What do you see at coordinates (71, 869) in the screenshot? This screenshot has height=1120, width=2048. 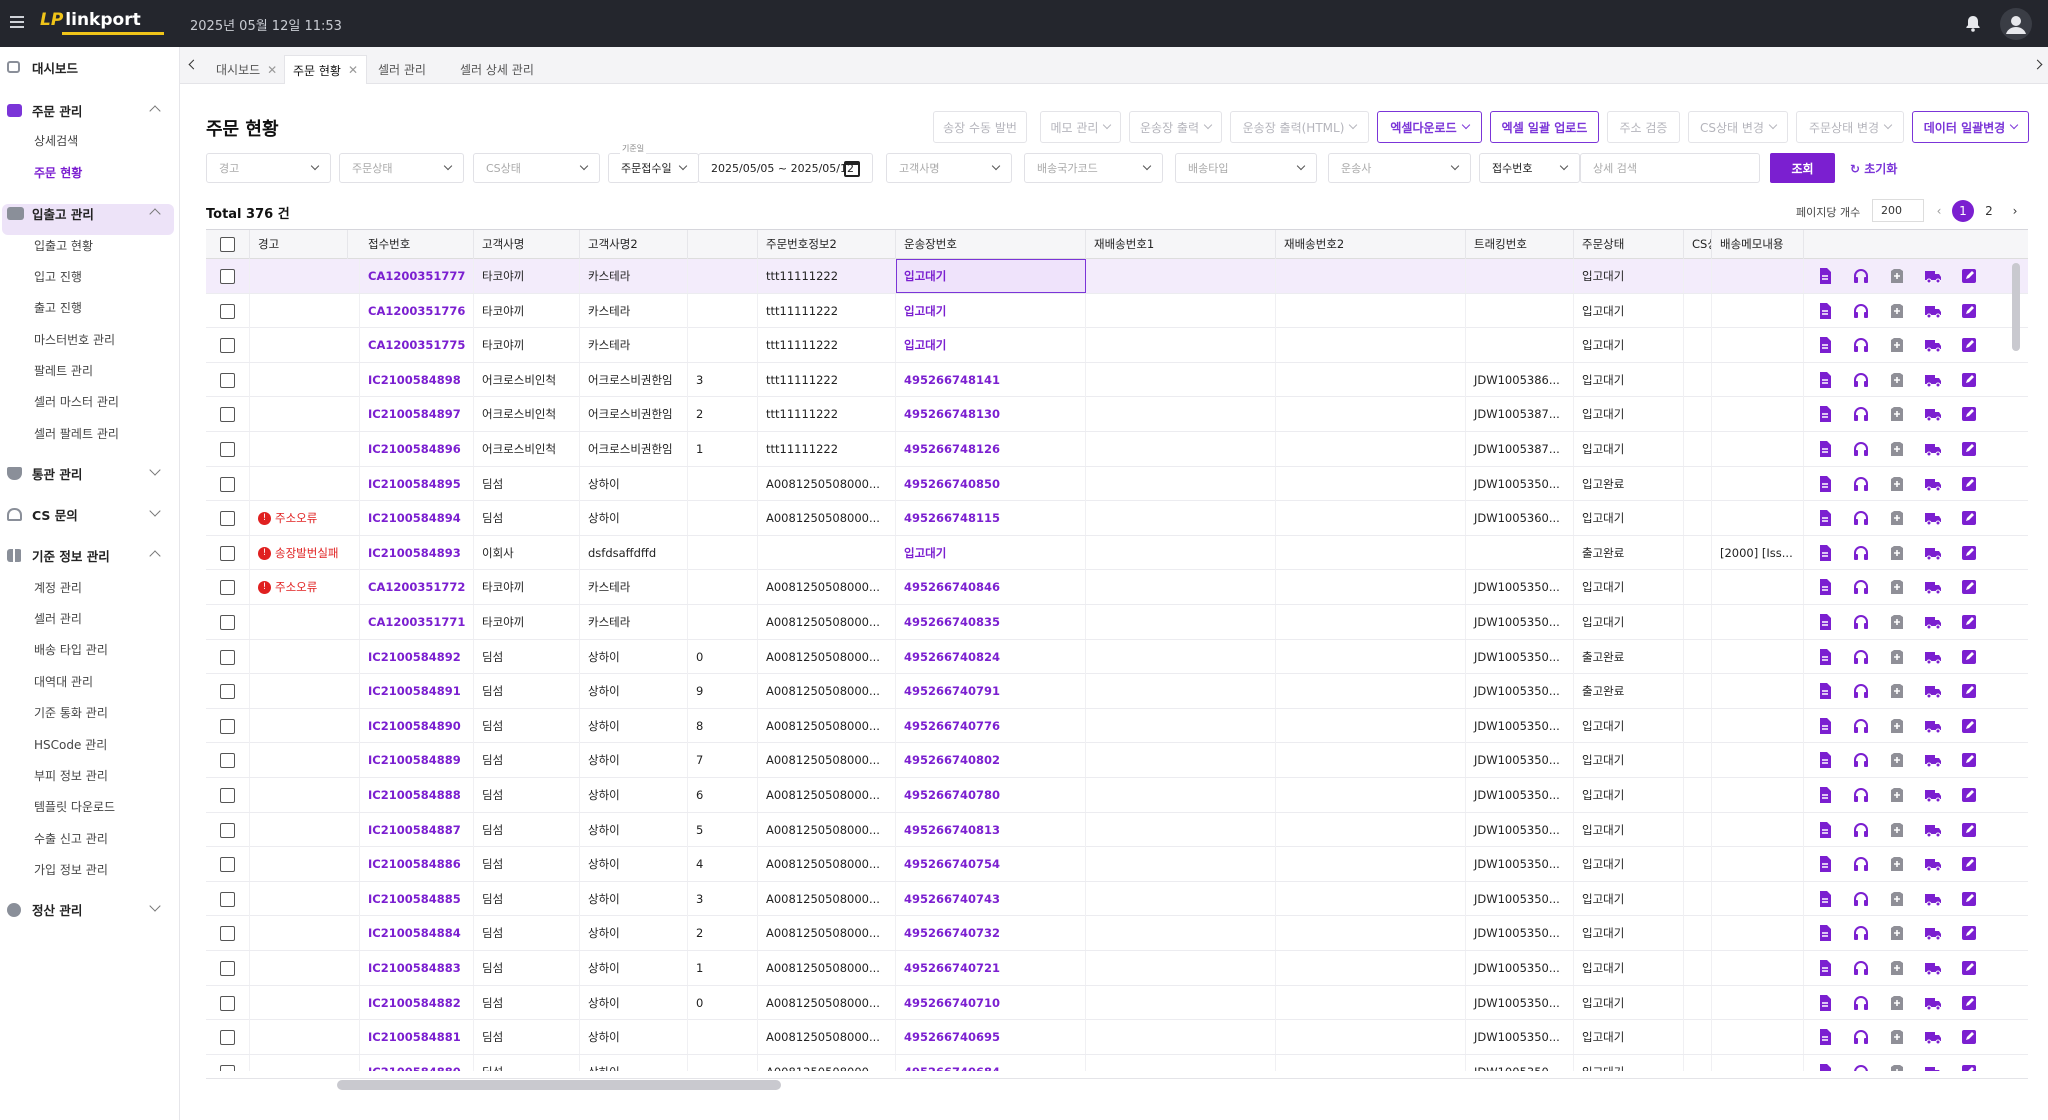 I see `sidebar-item-signup: 가입 정보 관리` at bounding box center [71, 869].